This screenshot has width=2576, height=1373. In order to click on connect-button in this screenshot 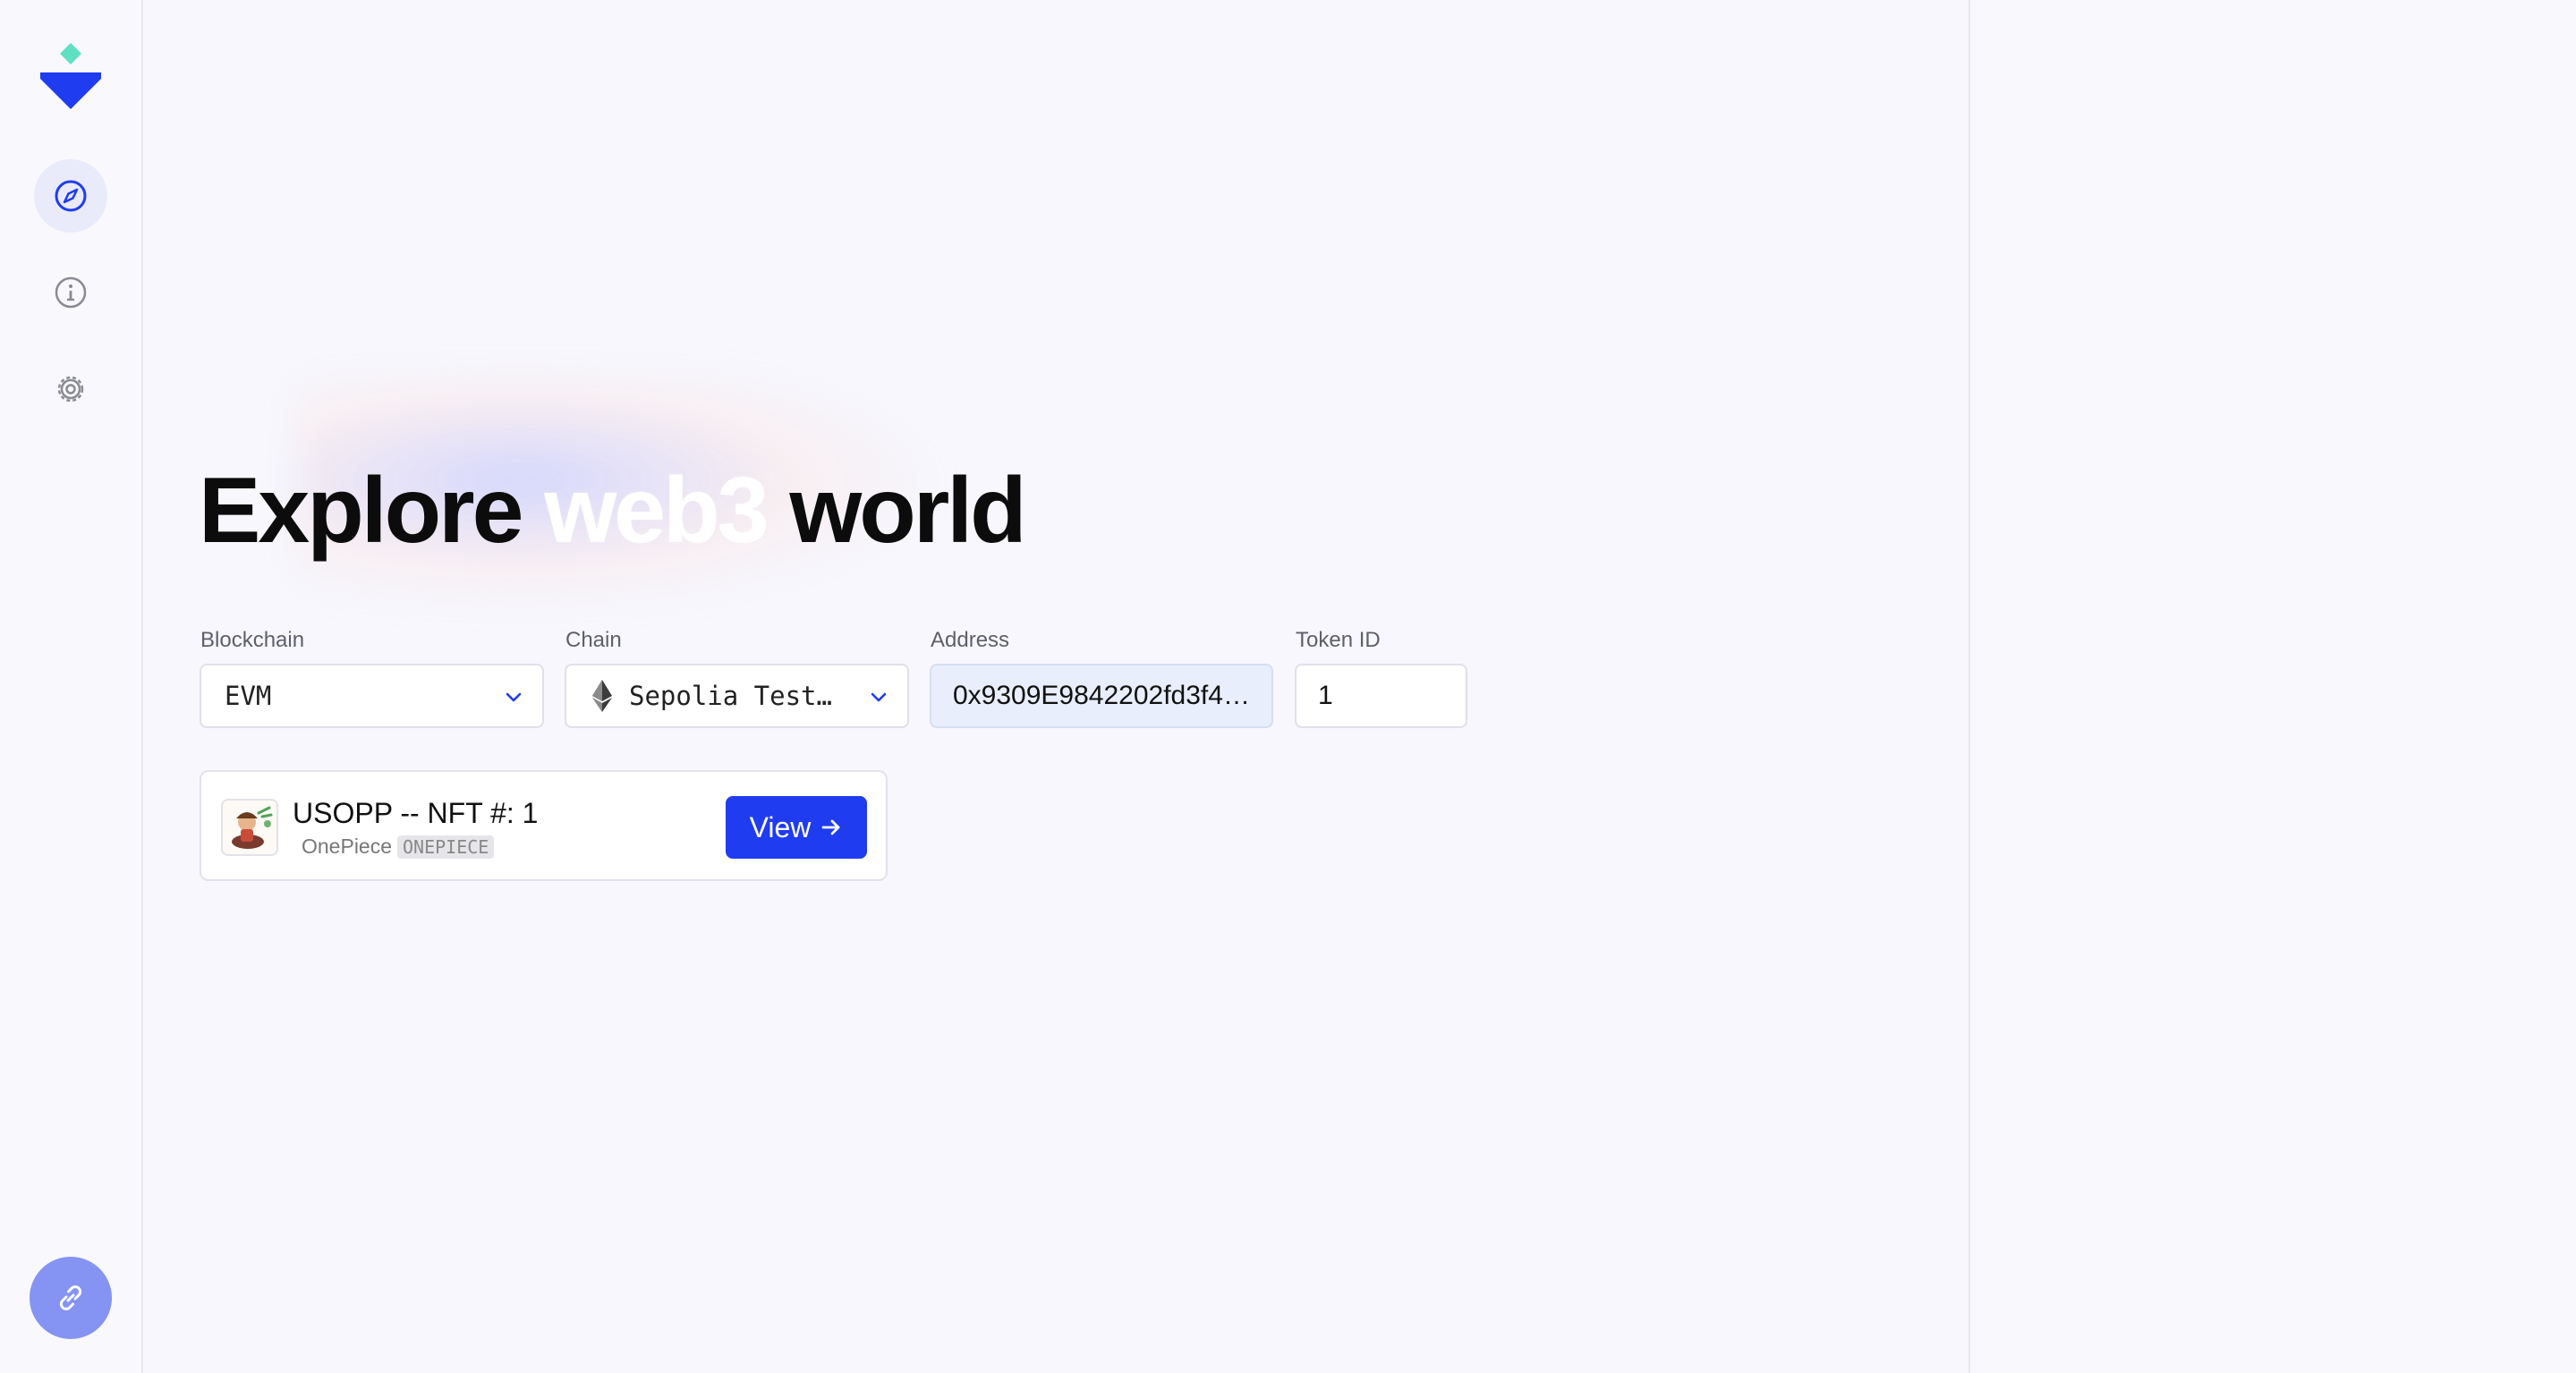, I will do `click(71, 1298)`.